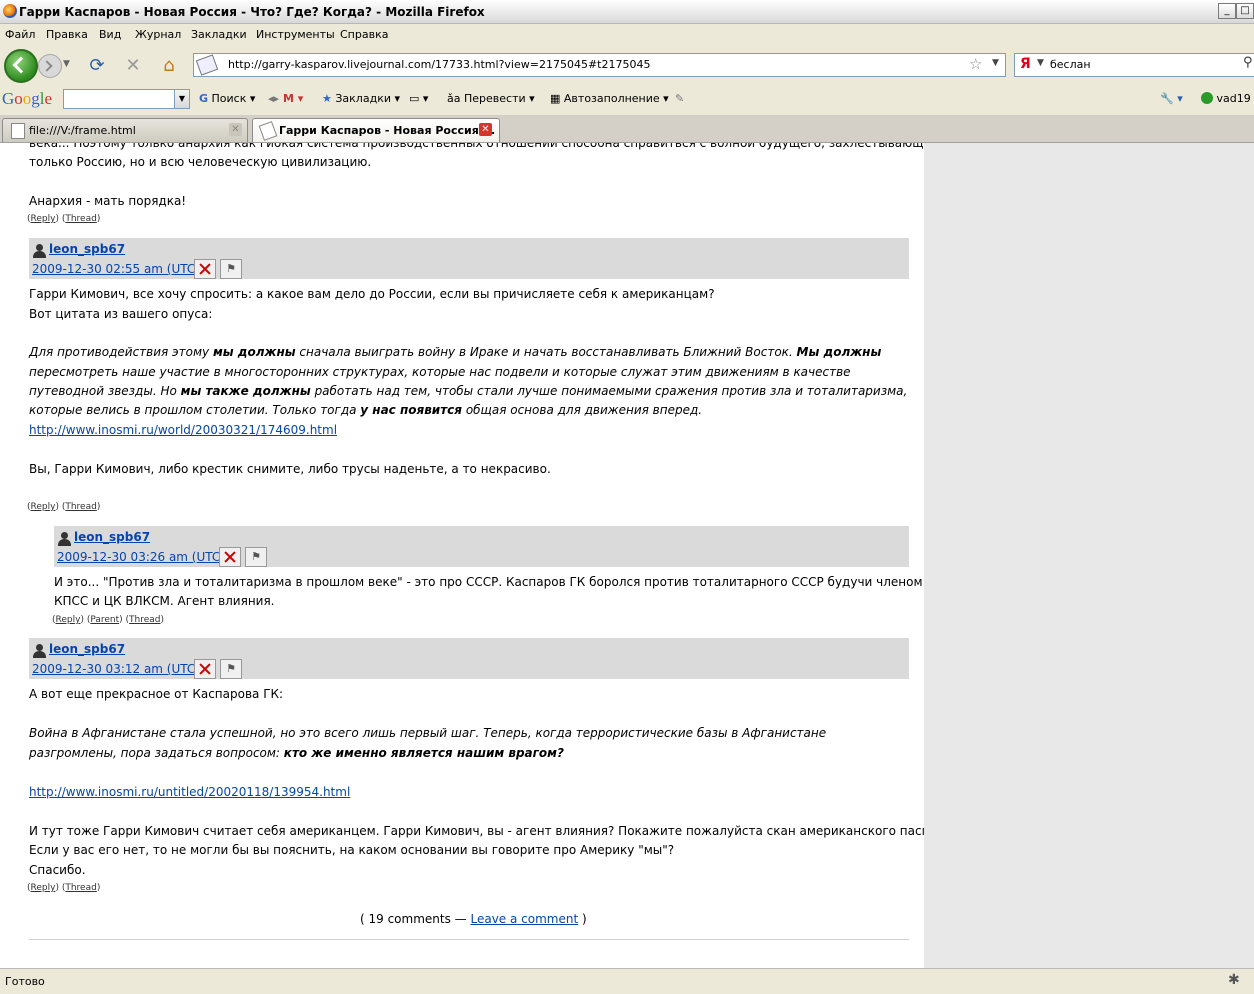 This screenshot has height=994, width=1254. I want to click on yandex-icon: Я, so click(1025, 64).